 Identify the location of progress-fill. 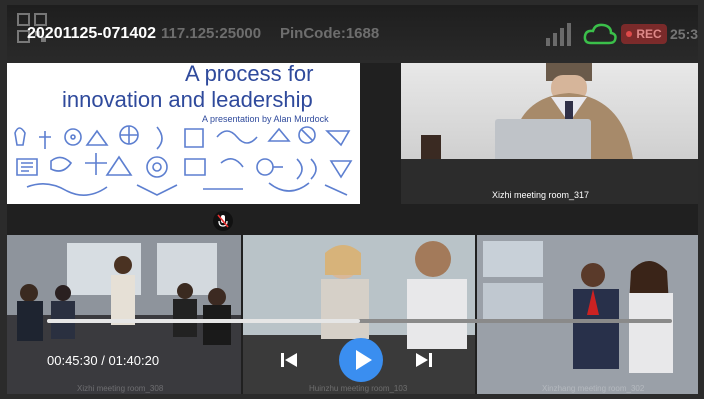
(203, 321).